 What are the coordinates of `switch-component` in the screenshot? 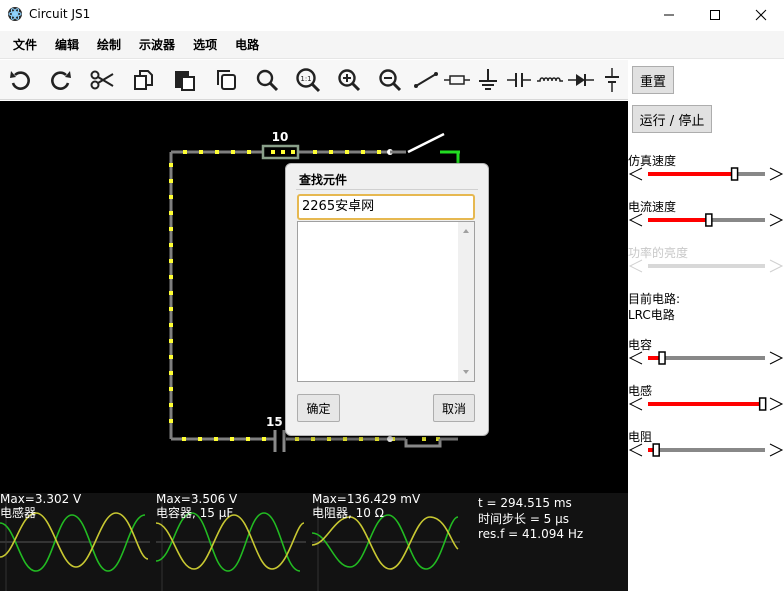 It's located at (423, 147).